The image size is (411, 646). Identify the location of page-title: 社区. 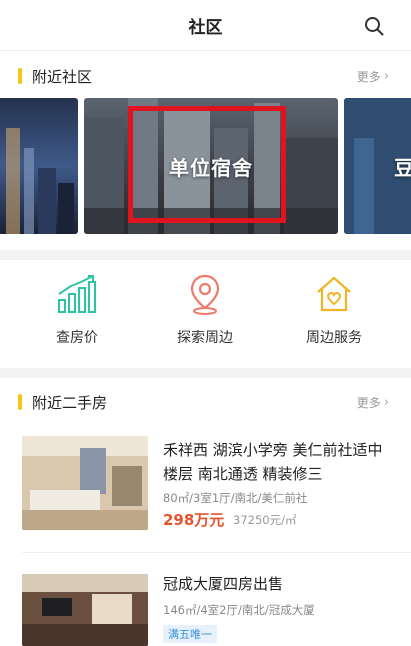
(205, 27).